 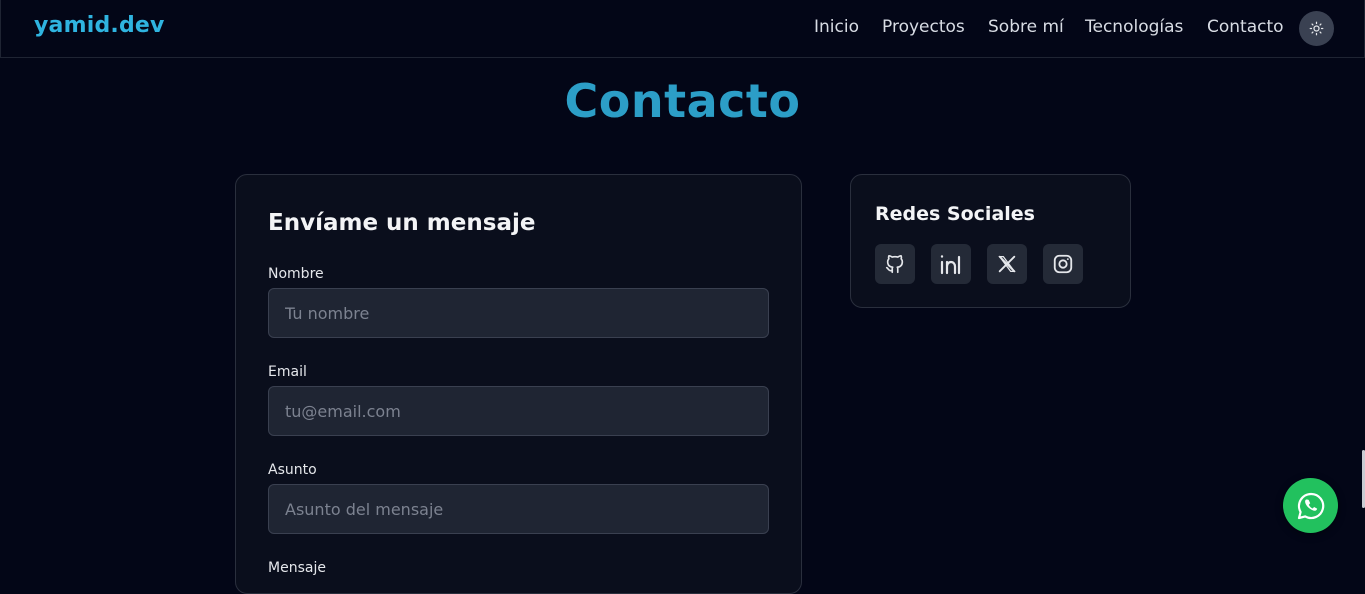 I want to click on linkedin-icon, so click(x=950, y=265).